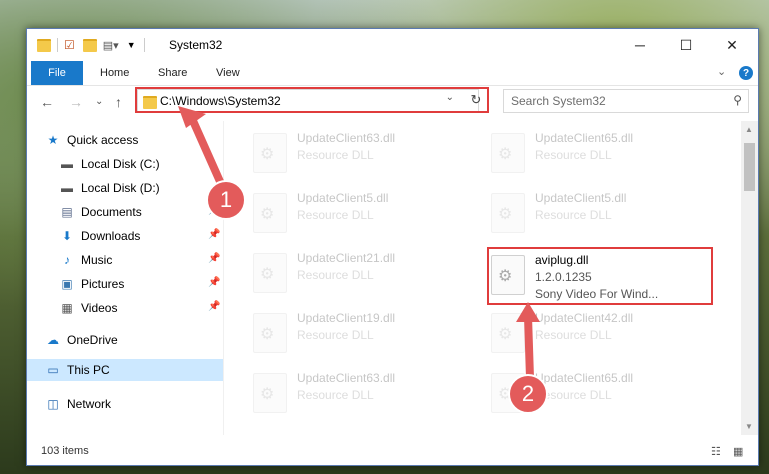 This screenshot has width=769, height=474. What do you see at coordinates (131, 45) in the screenshot?
I see `dropdown-icon: ▼` at bounding box center [131, 45].